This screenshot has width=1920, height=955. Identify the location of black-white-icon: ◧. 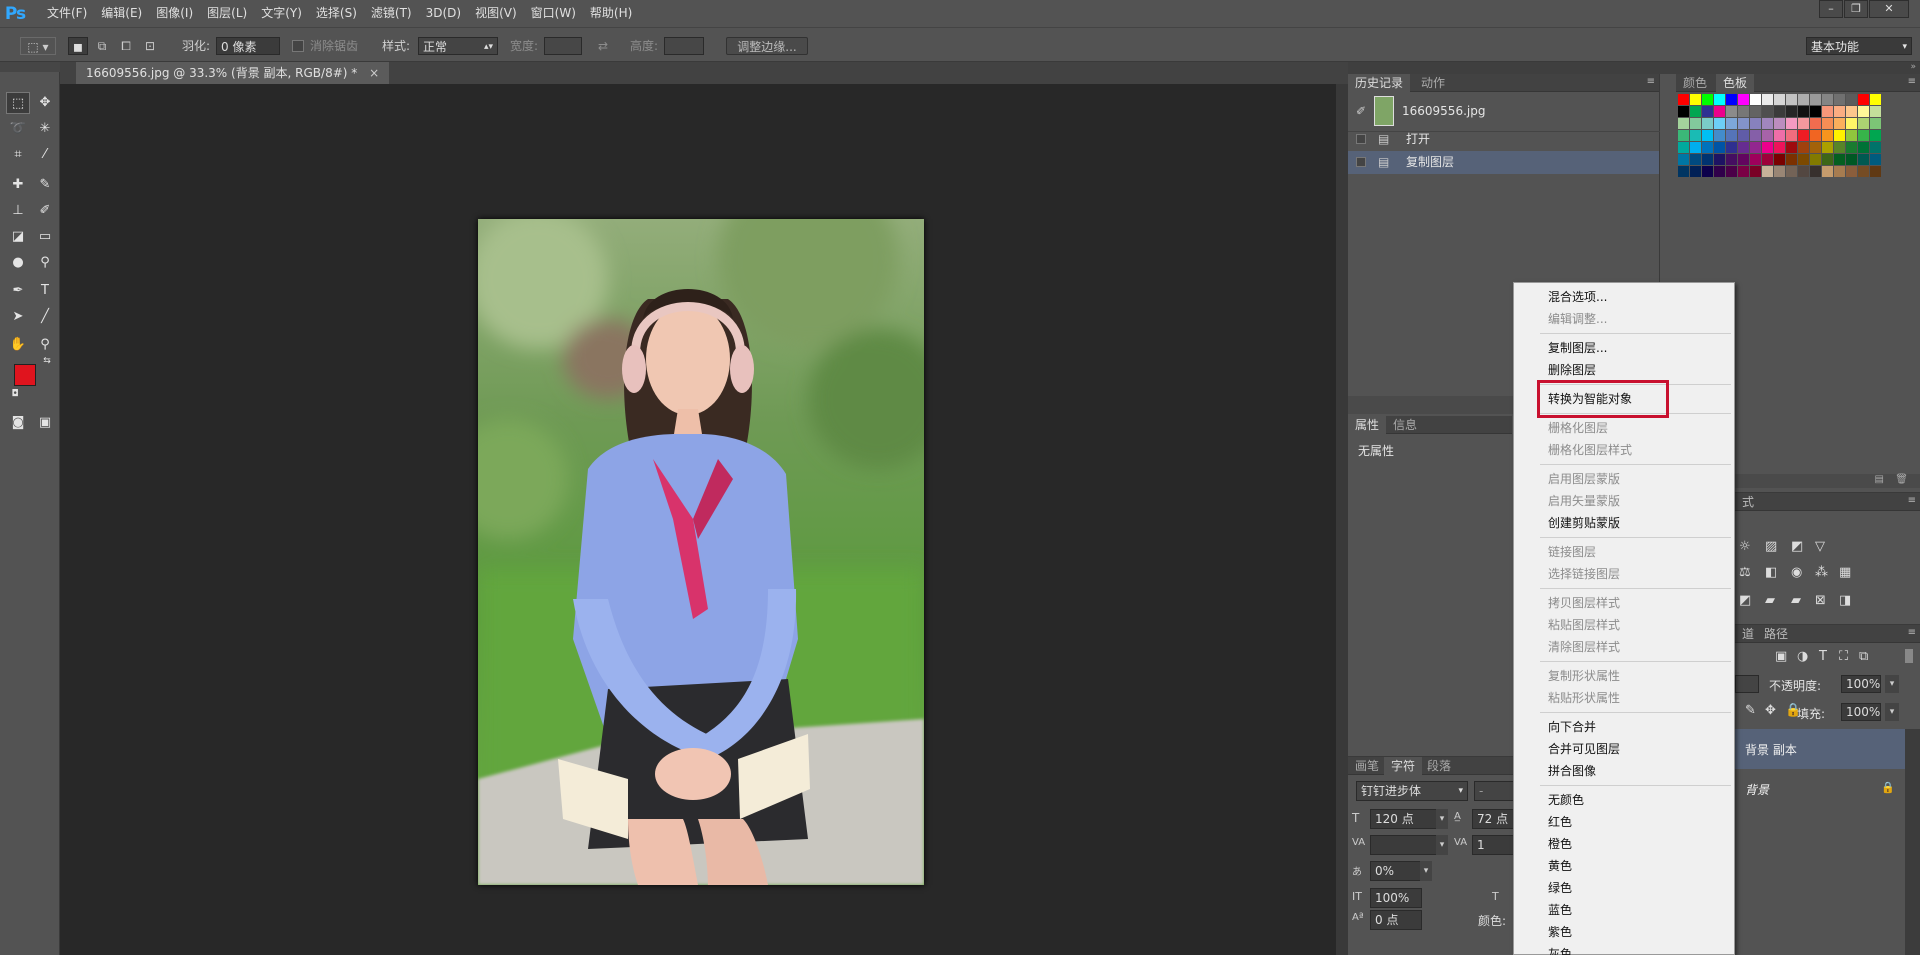
(1771, 572).